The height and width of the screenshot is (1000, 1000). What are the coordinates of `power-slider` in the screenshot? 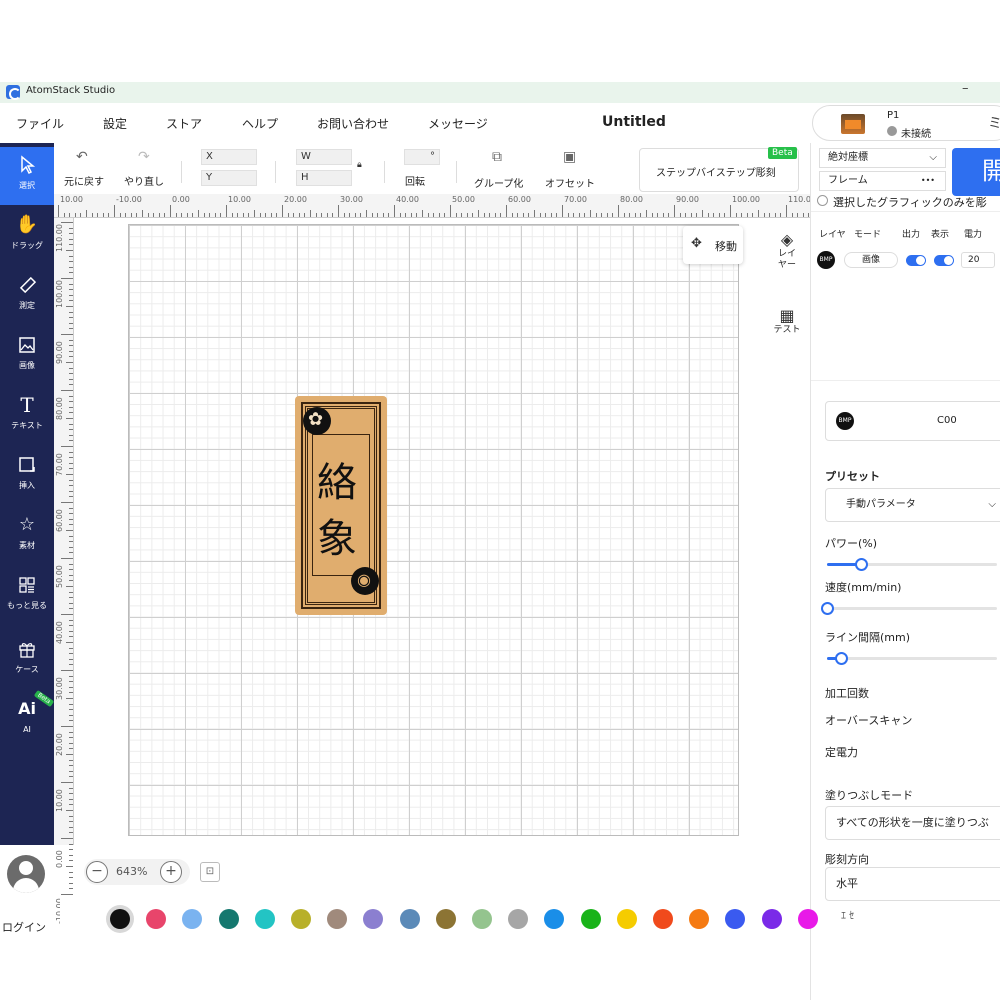 It's located at (912, 564).